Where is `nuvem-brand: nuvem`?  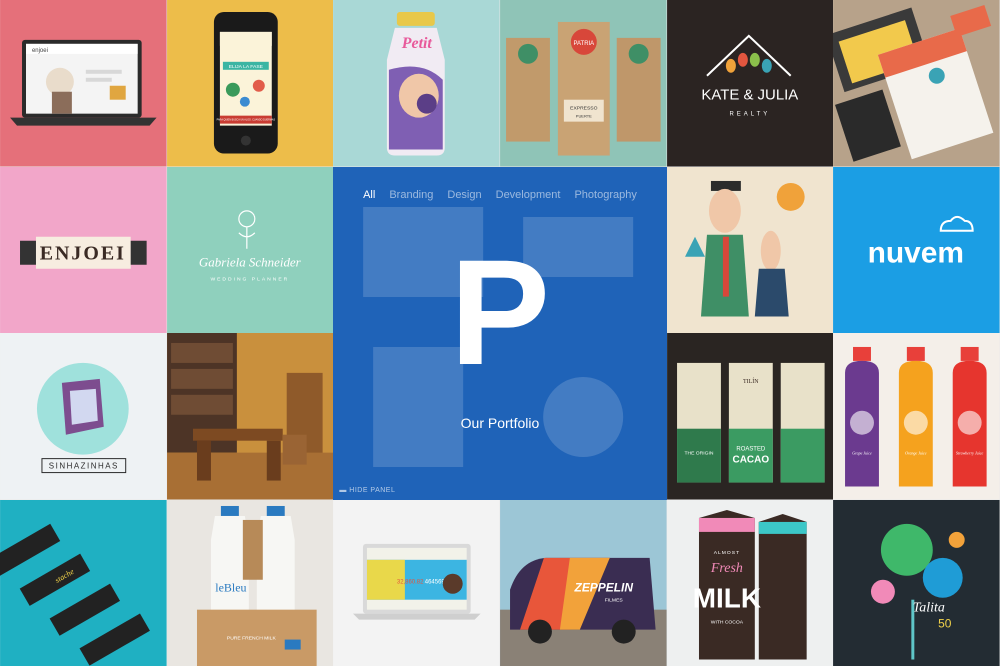
nuvem-brand: nuvem is located at coordinates (916, 252).